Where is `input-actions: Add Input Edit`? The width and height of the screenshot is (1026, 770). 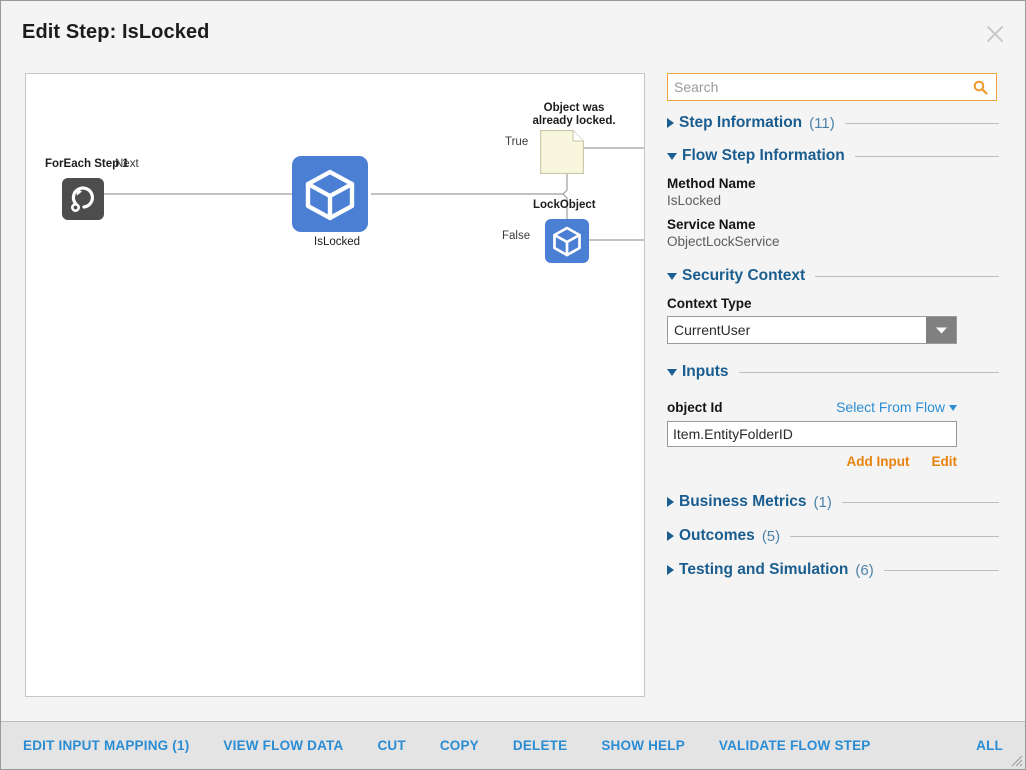
input-actions: Add Input Edit is located at coordinates (812, 461).